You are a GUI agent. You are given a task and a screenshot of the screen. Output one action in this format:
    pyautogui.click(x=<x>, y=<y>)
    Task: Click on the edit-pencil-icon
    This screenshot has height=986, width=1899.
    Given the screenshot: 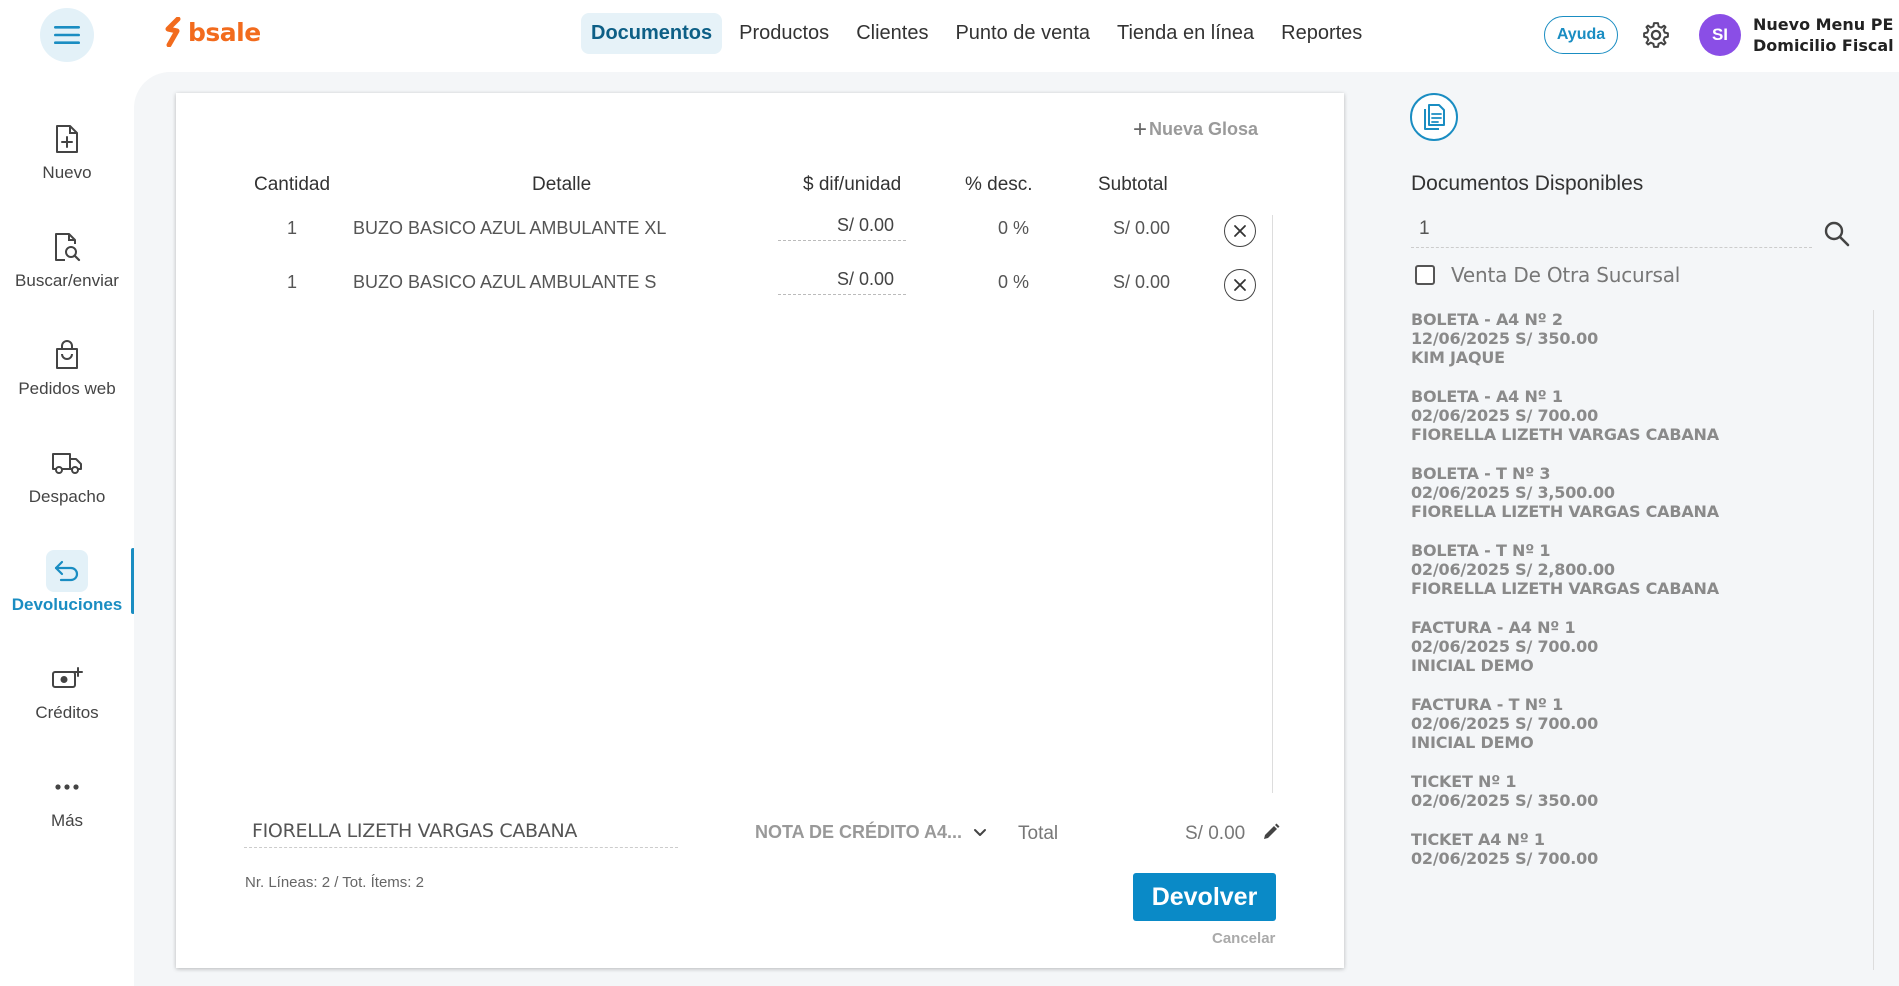 What is the action you would take?
    pyautogui.click(x=1271, y=832)
    